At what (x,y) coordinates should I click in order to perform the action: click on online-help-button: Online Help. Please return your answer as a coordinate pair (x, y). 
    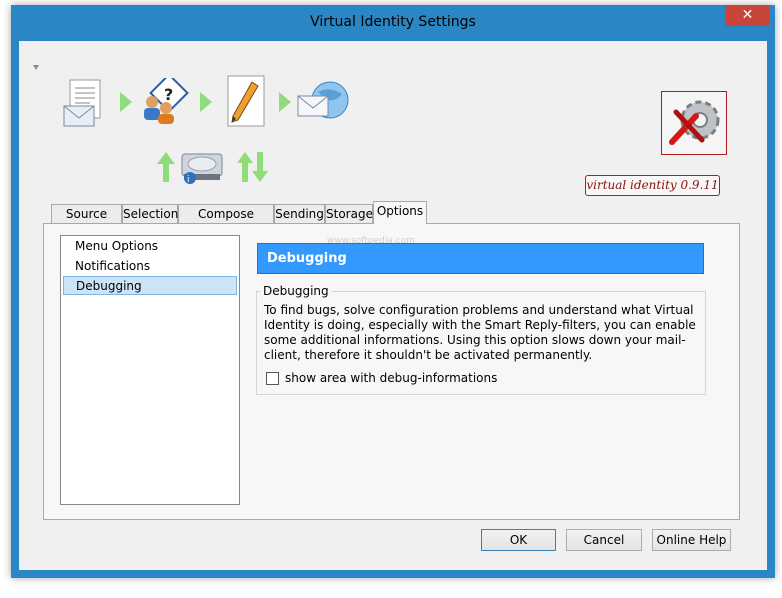
    Looking at the image, I should click on (691, 540).